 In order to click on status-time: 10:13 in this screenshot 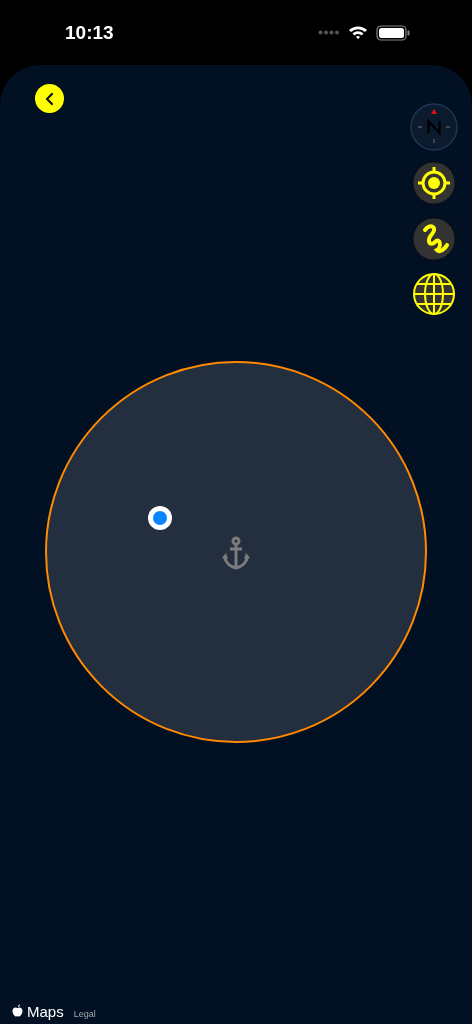, I will do `click(89, 32)`.